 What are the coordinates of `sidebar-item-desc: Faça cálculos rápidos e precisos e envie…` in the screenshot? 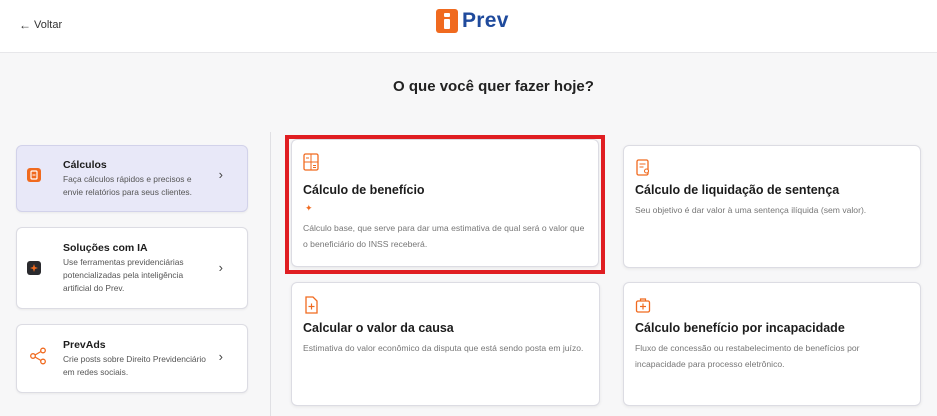 It's located at (127, 185).